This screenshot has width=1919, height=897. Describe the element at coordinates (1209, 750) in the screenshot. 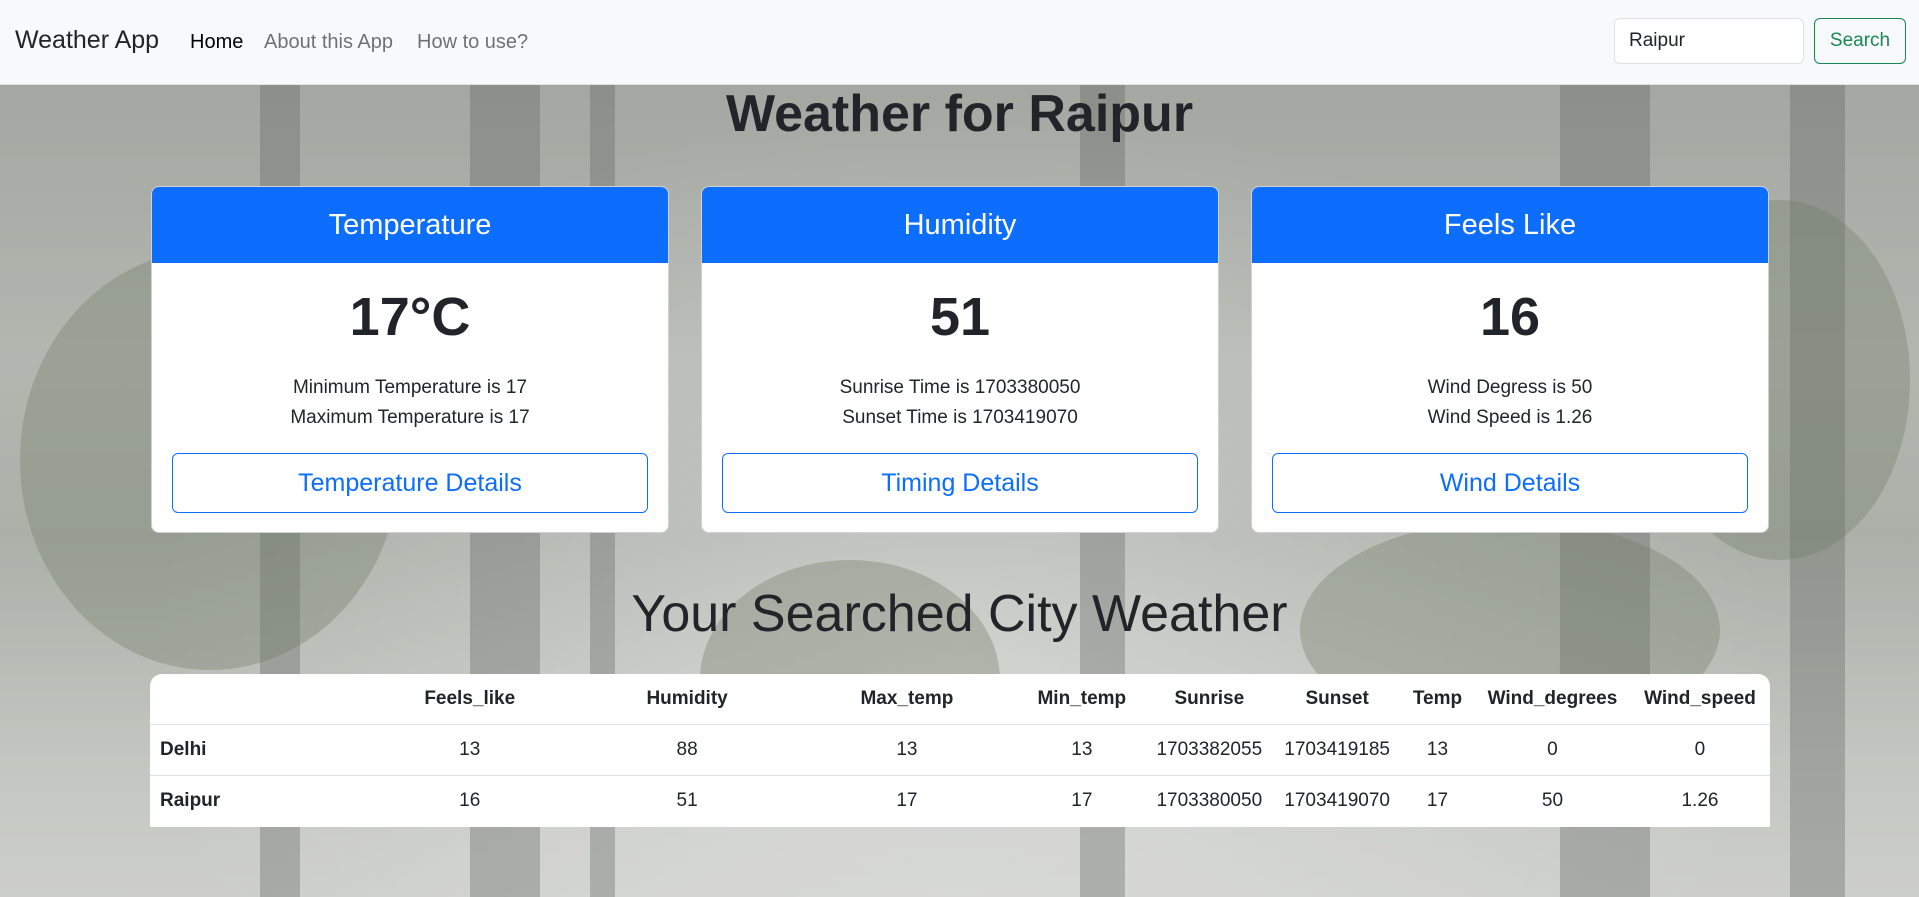

I see `table-cell: 1703382055` at that location.